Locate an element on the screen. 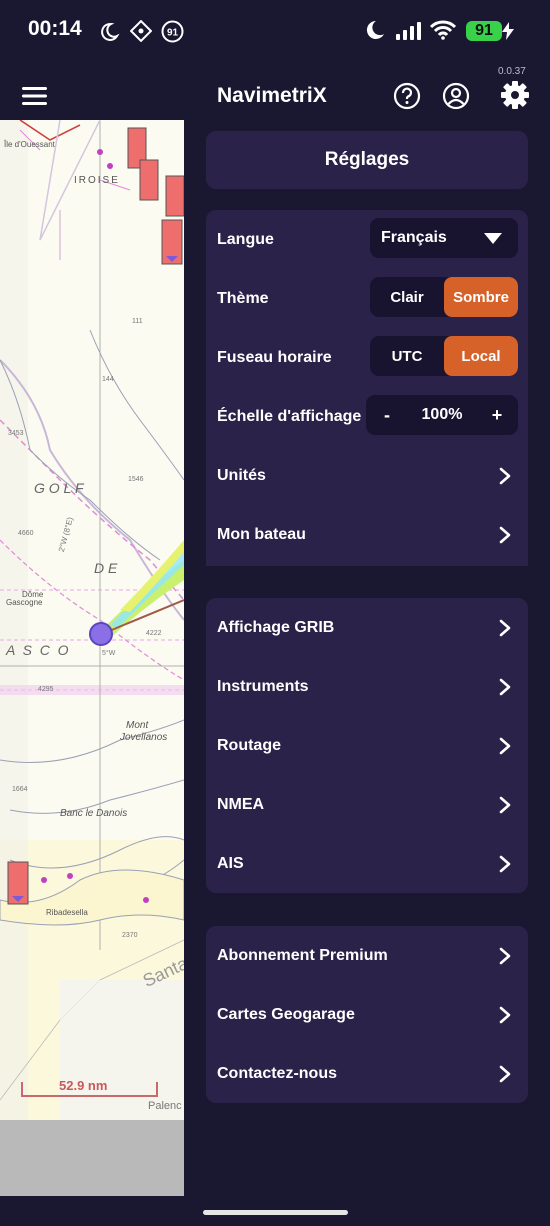 The width and height of the screenshot is (550, 1226). language-select: Français is located at coordinates (444, 238).